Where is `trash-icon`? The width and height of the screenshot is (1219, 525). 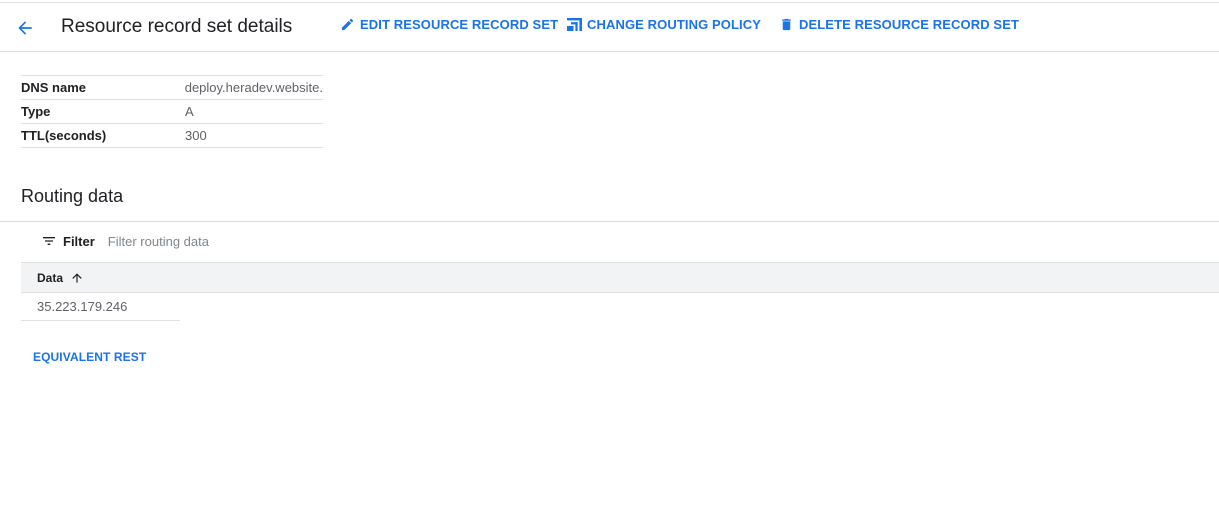
trash-icon is located at coordinates (786, 24).